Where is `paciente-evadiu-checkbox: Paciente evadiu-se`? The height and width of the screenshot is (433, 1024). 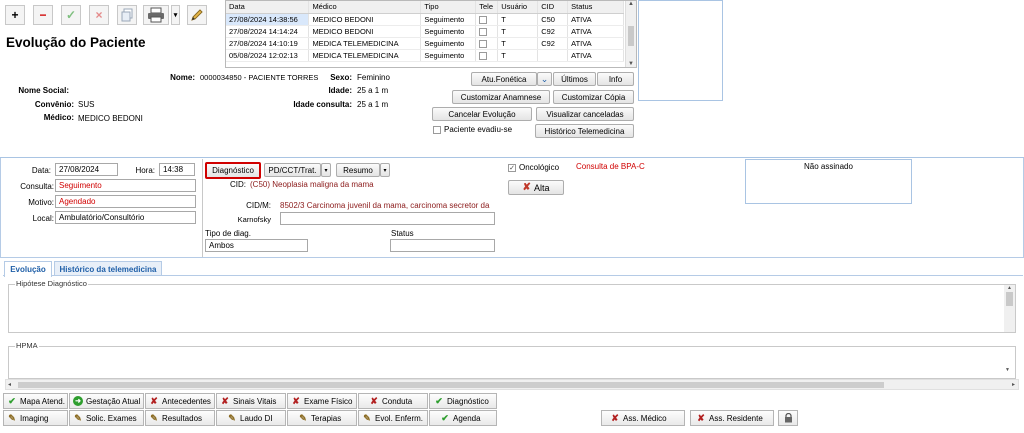
paciente-evadiu-checkbox: Paciente evadiu-se is located at coordinates (472, 129).